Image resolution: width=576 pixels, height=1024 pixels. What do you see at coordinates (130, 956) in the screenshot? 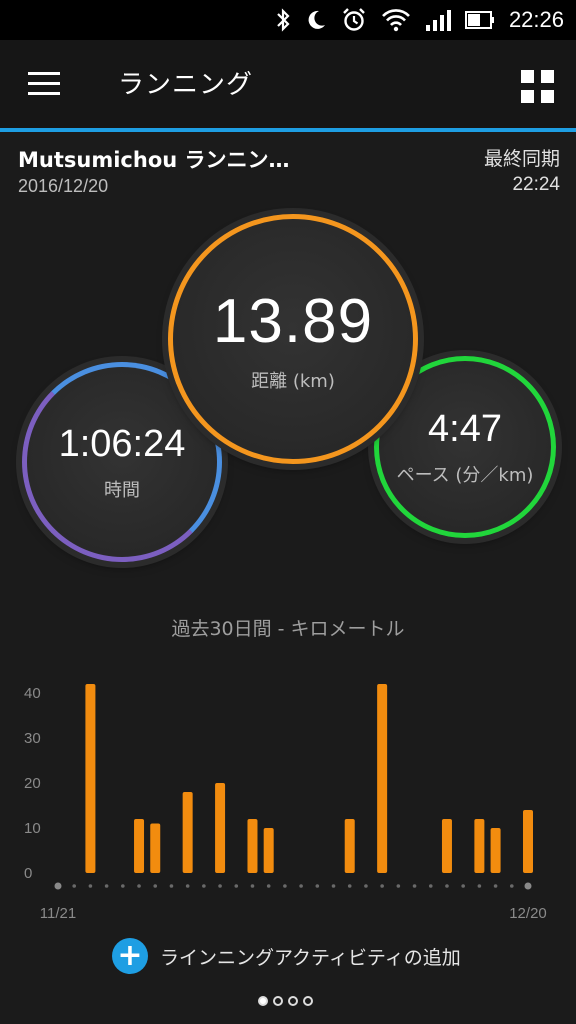
I see `plus-icon: +` at bounding box center [130, 956].